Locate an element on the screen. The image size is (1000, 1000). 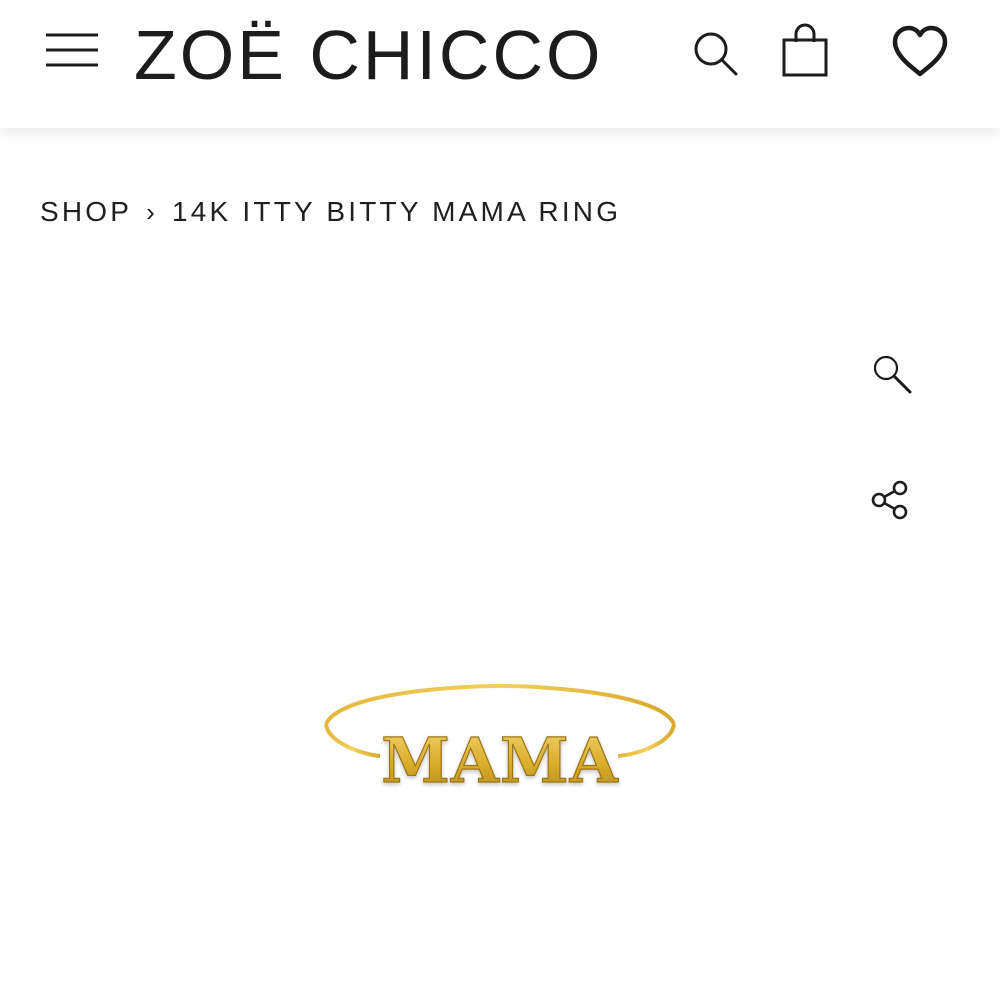
search-icon is located at coordinates (716, 54).